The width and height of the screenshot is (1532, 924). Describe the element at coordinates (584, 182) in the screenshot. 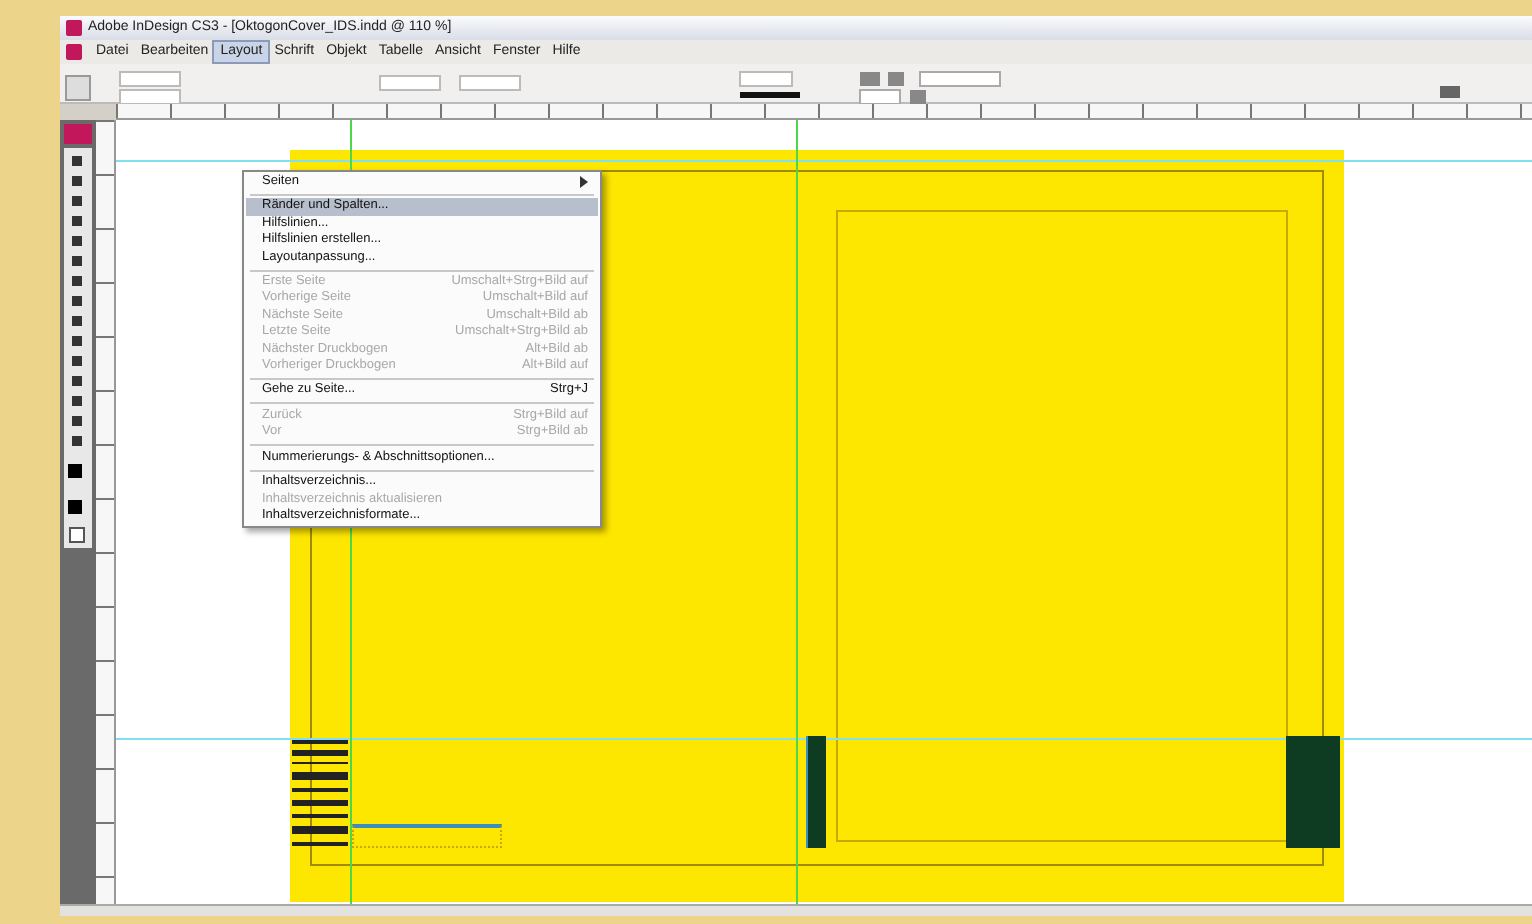

I see `submenu-arrow-icon` at that location.